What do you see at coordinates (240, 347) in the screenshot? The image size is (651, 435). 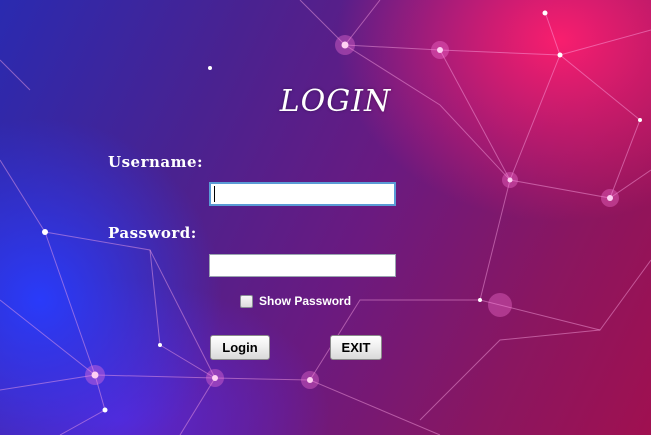 I see `login-button: Login` at bounding box center [240, 347].